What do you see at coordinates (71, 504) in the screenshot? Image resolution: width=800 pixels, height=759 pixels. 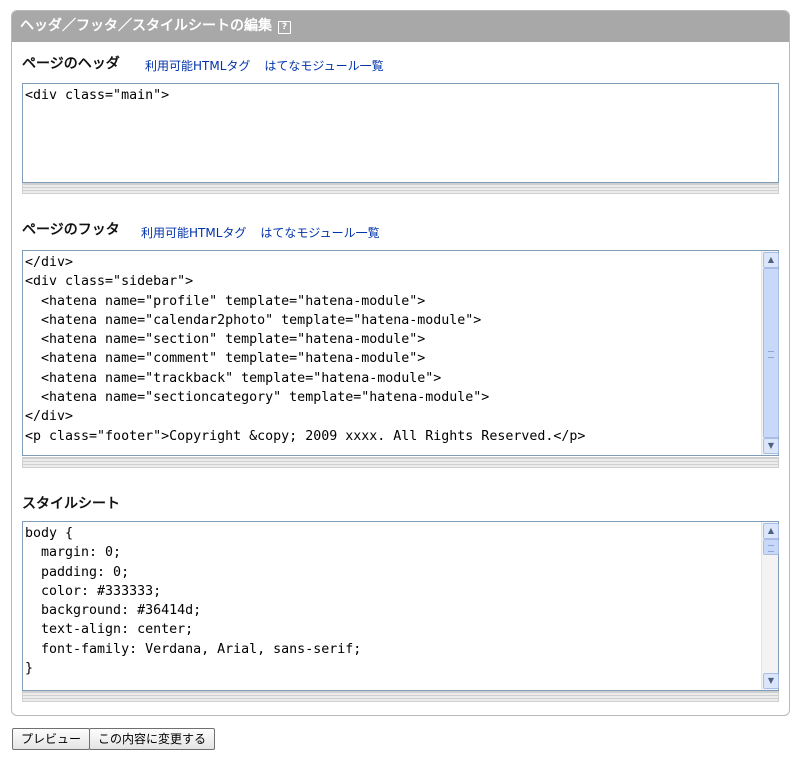 I see `stylesheet-section-title: スタイルシート` at bounding box center [71, 504].